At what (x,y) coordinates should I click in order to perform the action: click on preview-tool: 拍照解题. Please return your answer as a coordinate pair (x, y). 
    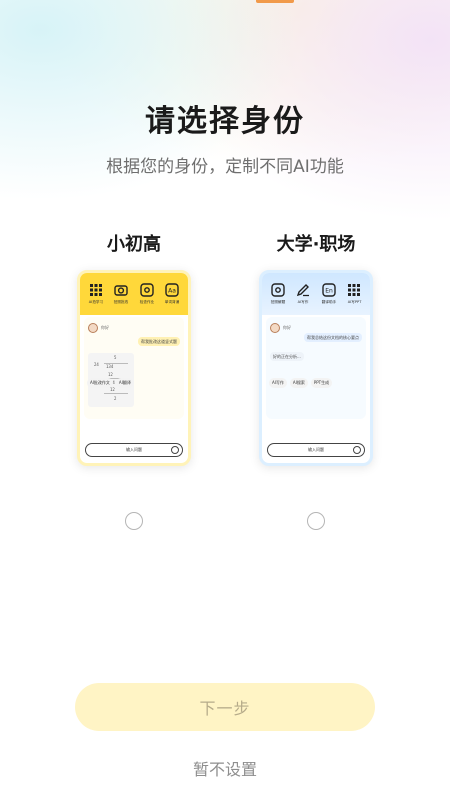
    Looking at the image, I should click on (277, 294).